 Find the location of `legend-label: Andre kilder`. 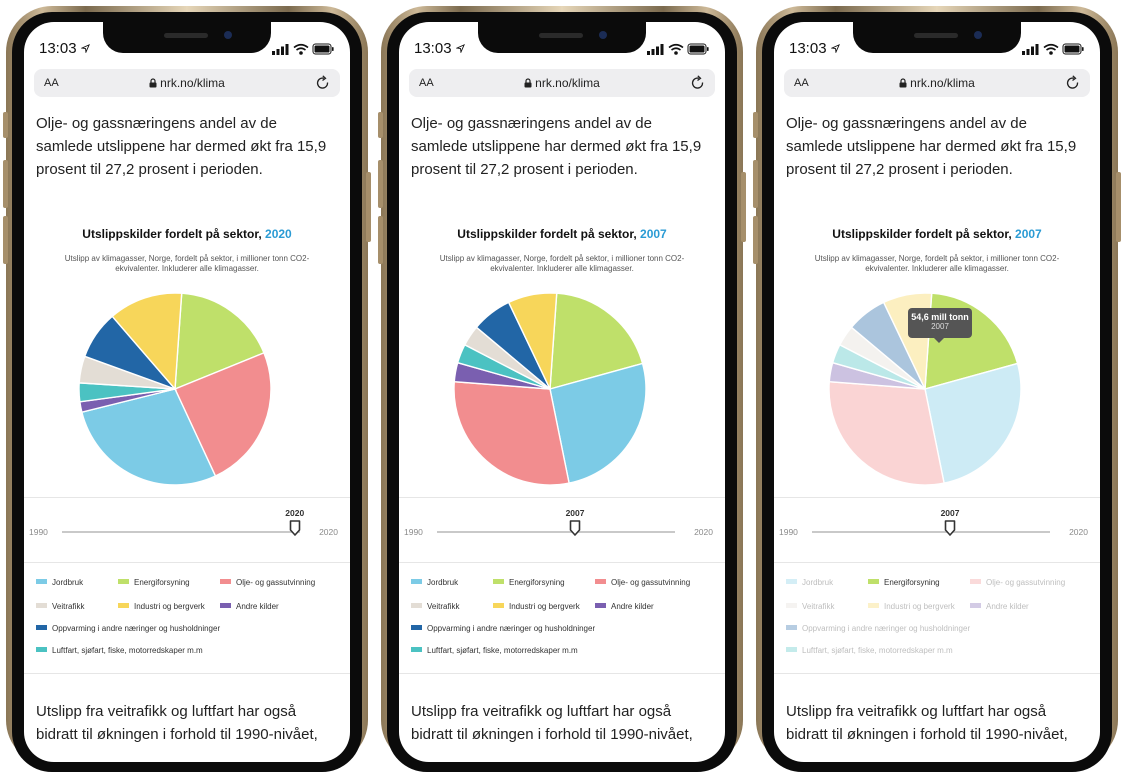

legend-label: Andre kilder is located at coordinates (257, 606).